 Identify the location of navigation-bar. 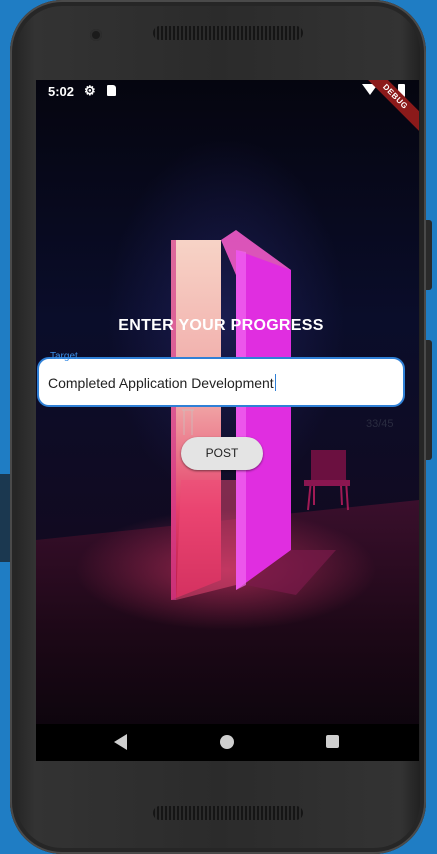
(227, 742).